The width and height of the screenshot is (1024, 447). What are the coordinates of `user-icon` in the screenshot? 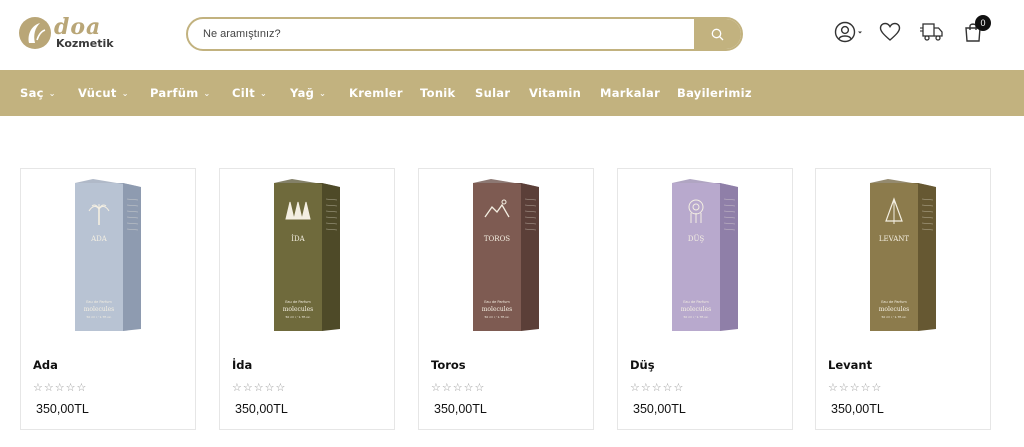 It's located at (848, 32).